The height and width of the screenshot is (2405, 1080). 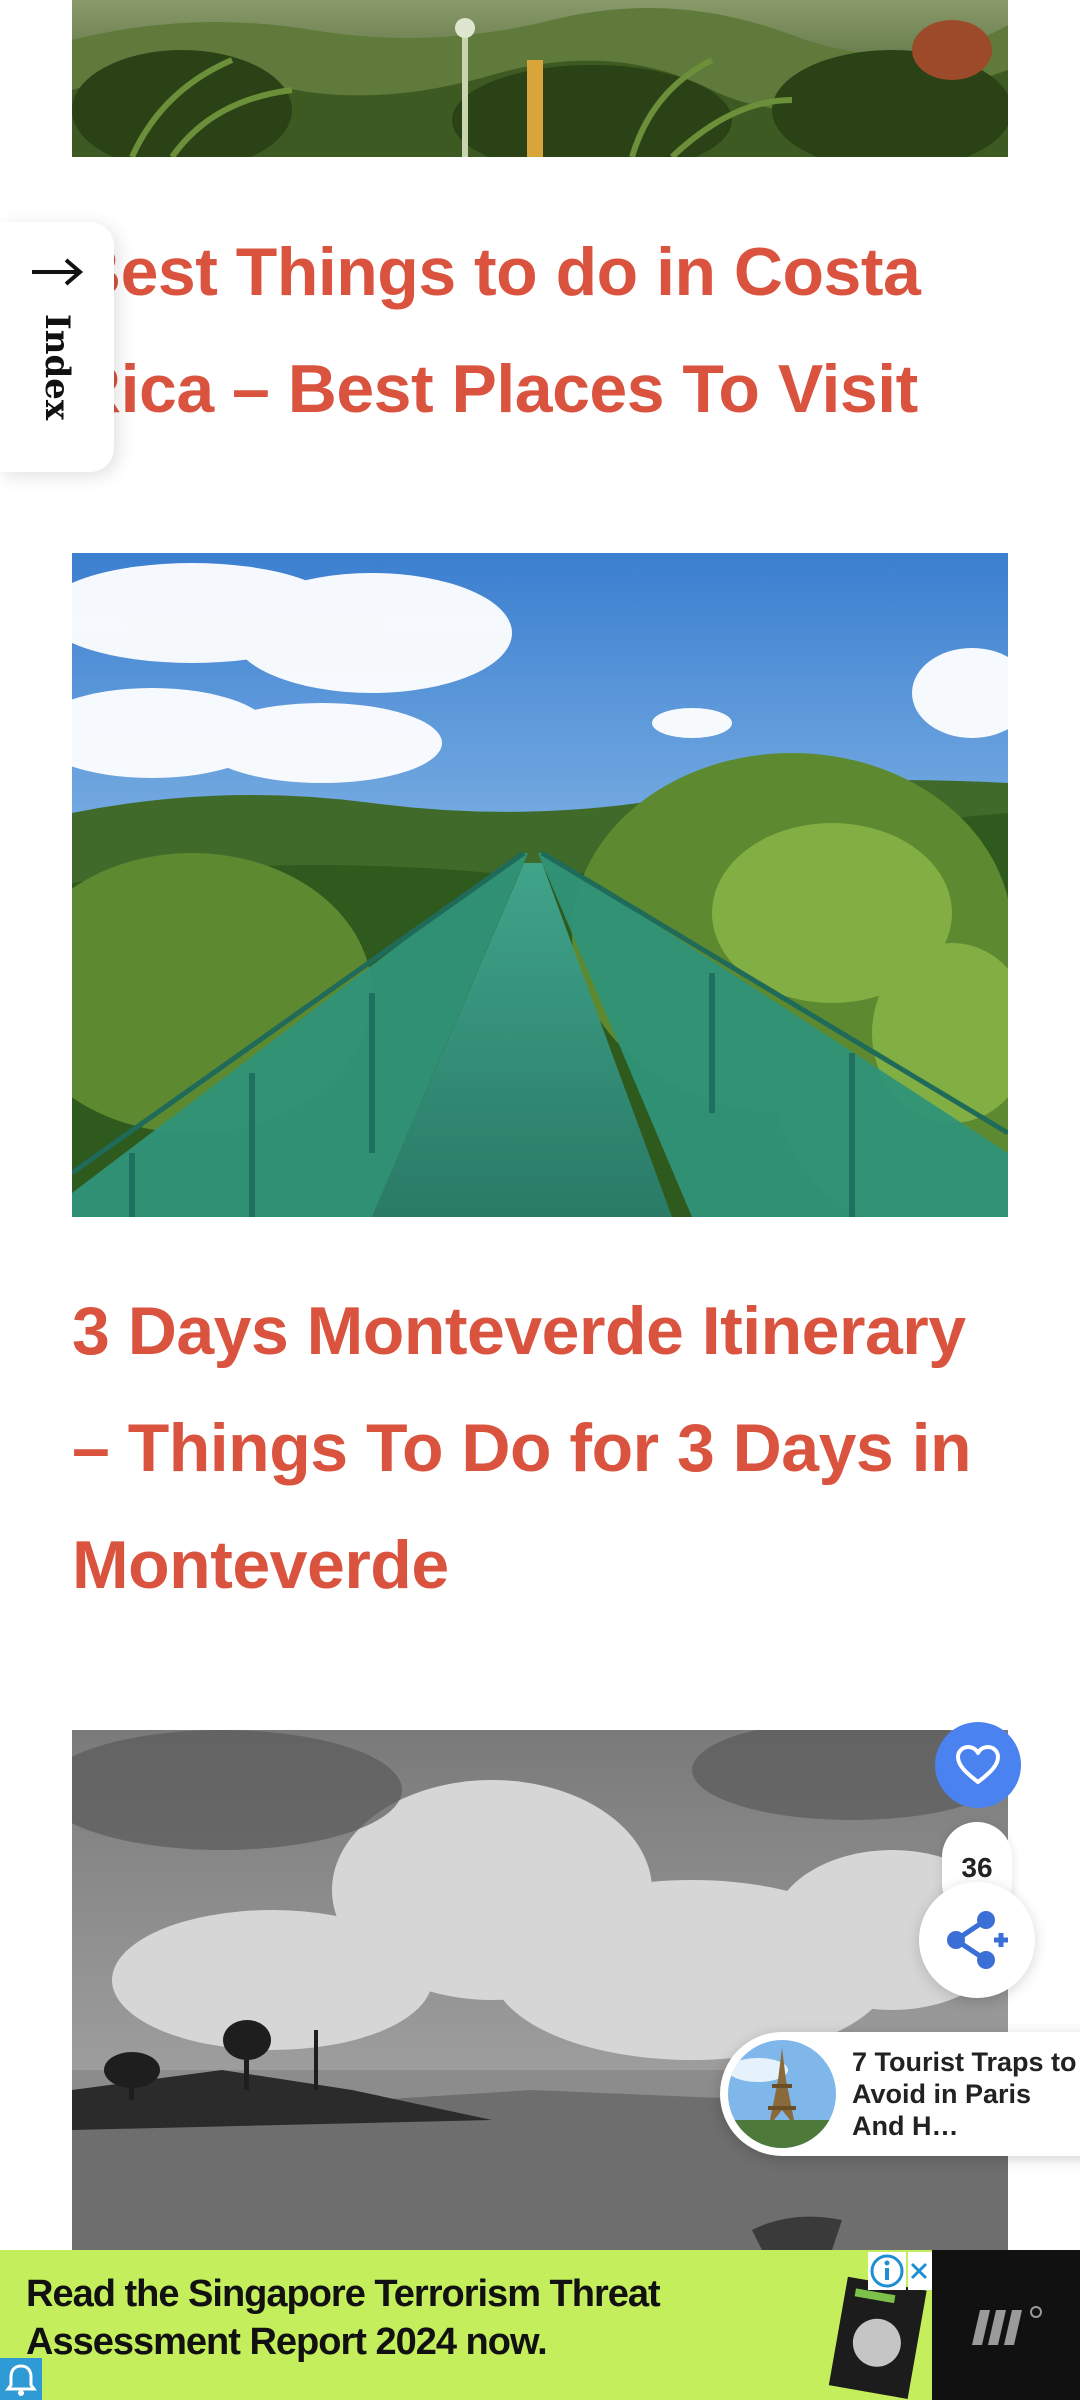 I want to click on ad-choices-icon, so click(x=21, y=2379).